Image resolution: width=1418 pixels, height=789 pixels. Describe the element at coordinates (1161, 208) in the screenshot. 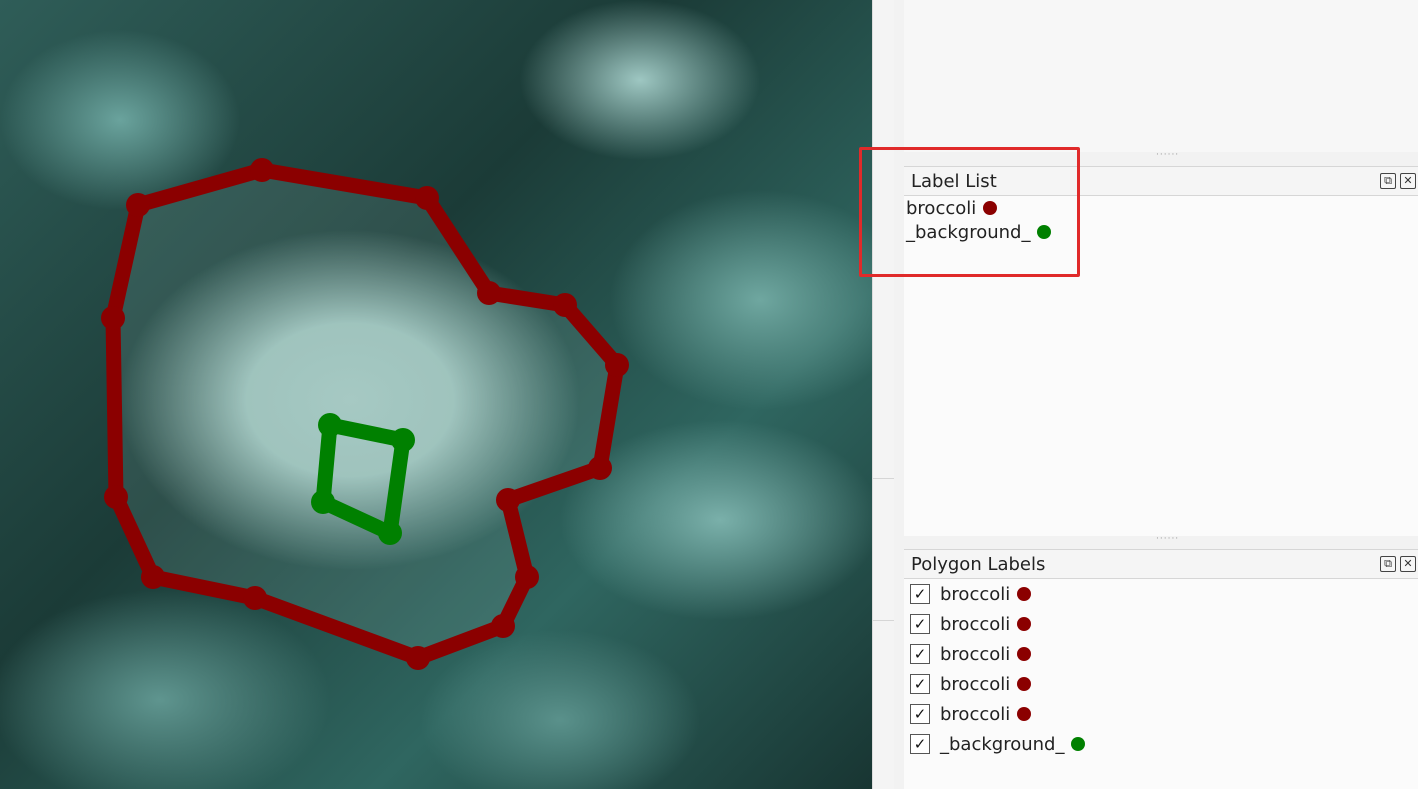

I see `label-list-item: broccoli` at that location.